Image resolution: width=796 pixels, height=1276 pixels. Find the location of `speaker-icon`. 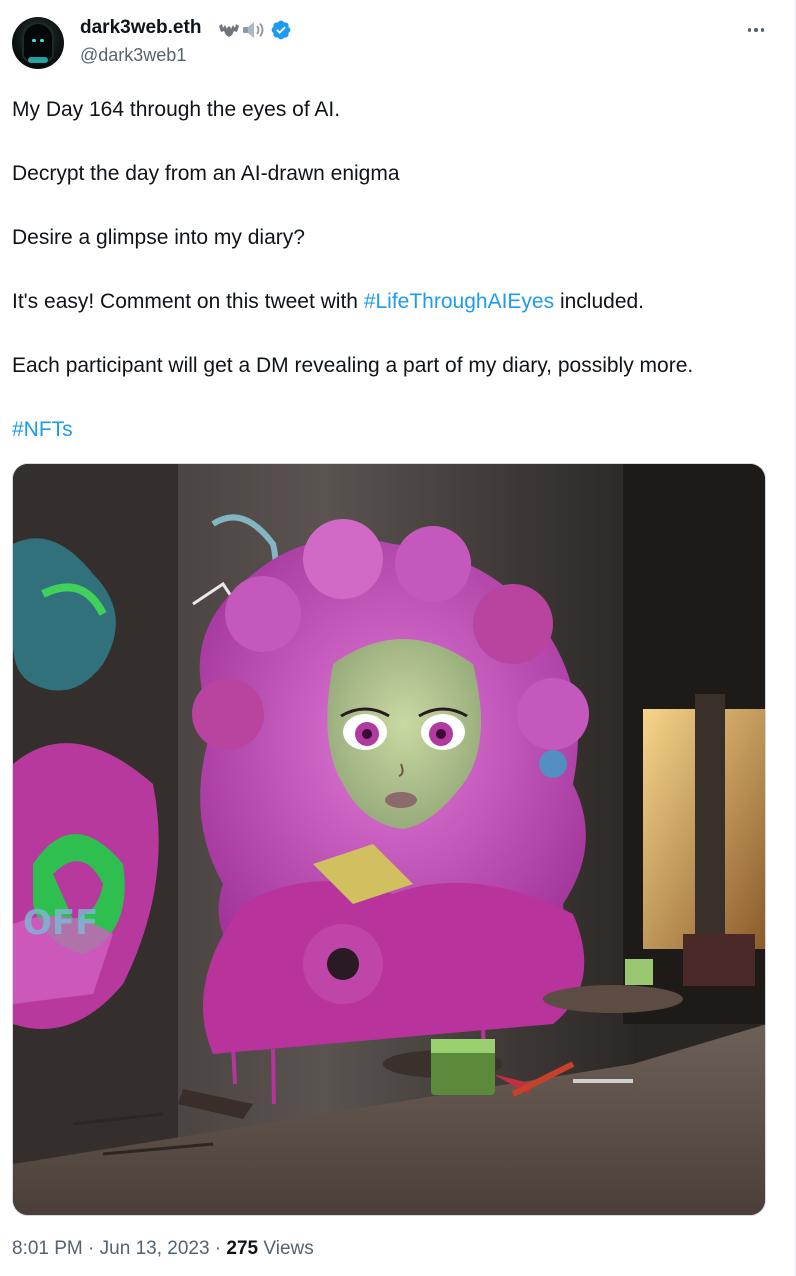

speaker-icon is located at coordinates (253, 30).